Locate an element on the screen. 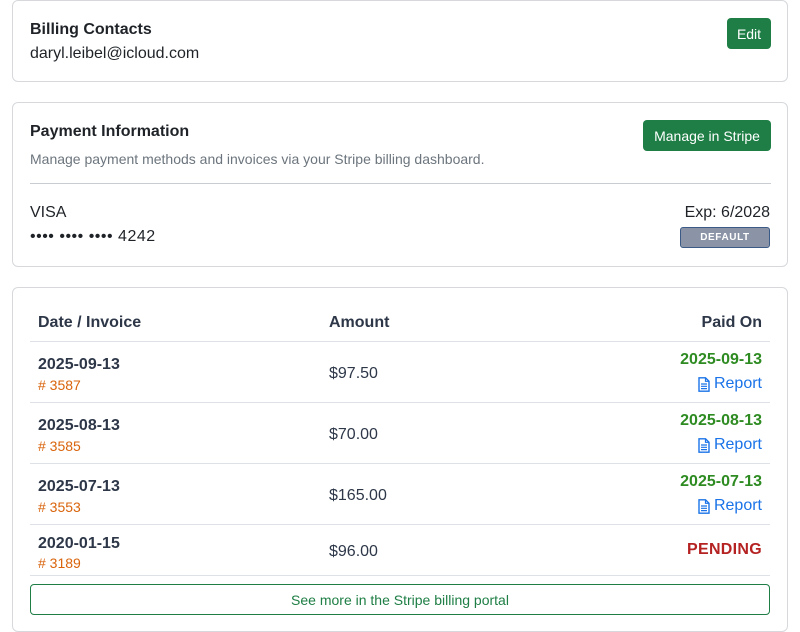 The width and height of the screenshot is (800, 632). invoice-number: # 3553 is located at coordinates (59, 507).